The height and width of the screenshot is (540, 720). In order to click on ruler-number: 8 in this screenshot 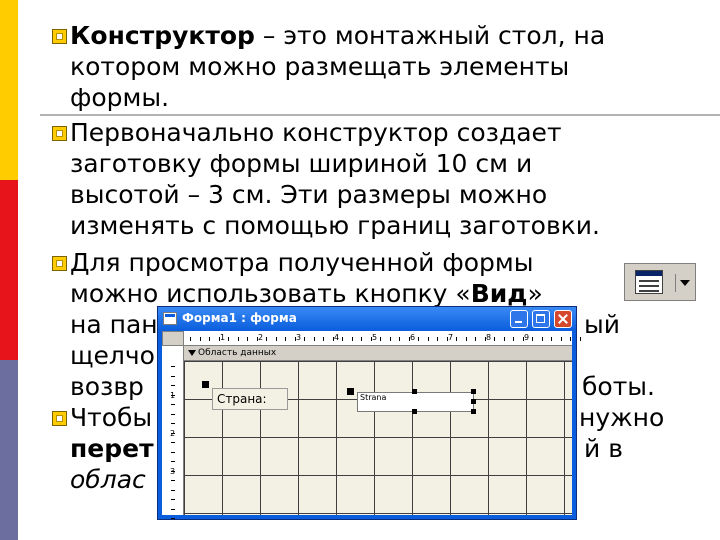, I will do `click(489, 337)`.